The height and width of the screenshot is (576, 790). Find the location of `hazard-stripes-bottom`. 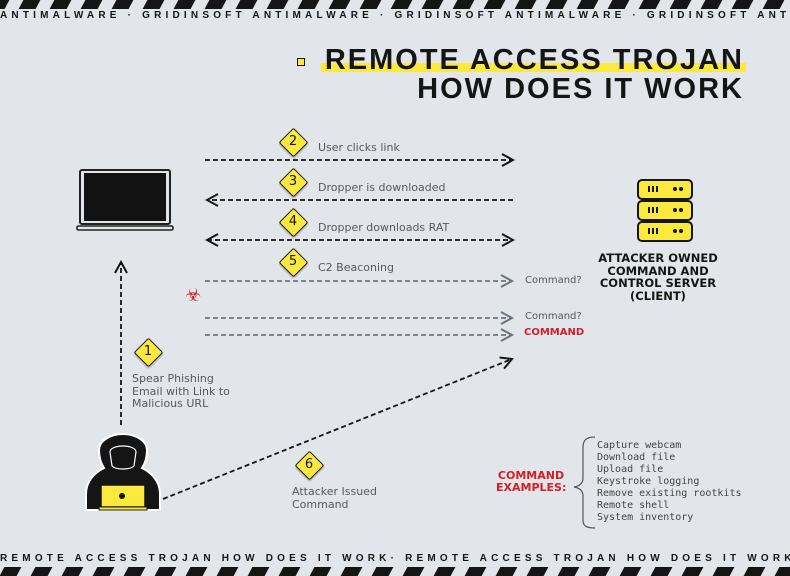

hazard-stripes-bottom is located at coordinates (395, 571).